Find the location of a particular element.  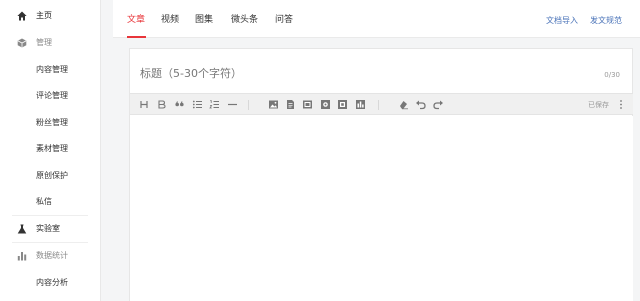

flask-icon is located at coordinates (22, 229).